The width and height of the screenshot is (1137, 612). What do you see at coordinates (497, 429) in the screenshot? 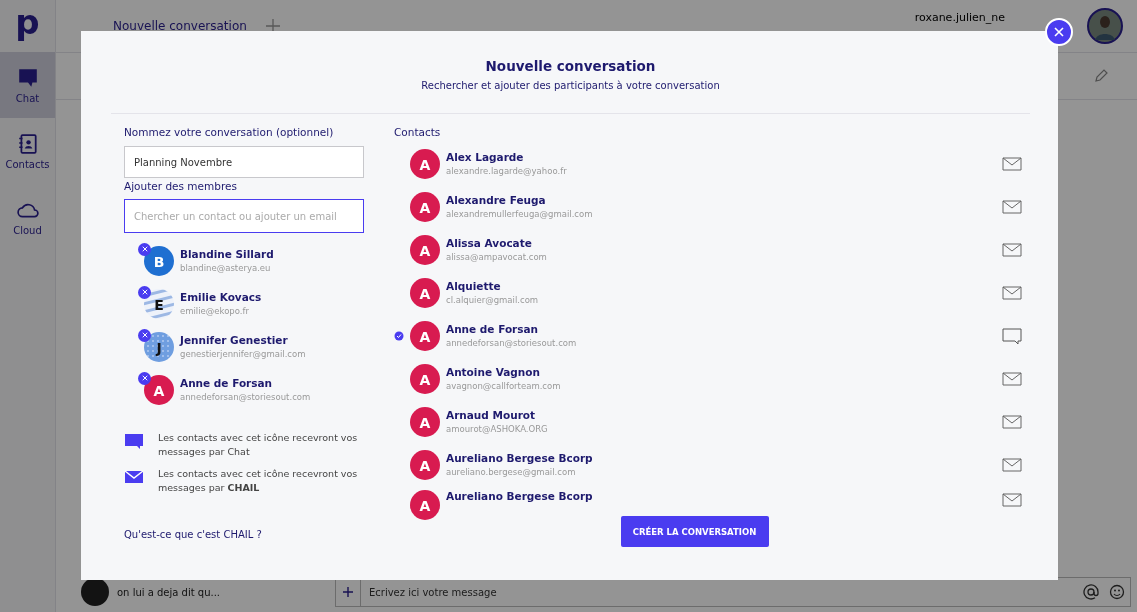
I see `contact-email: amourot@ASHOKA.ORG` at bounding box center [497, 429].